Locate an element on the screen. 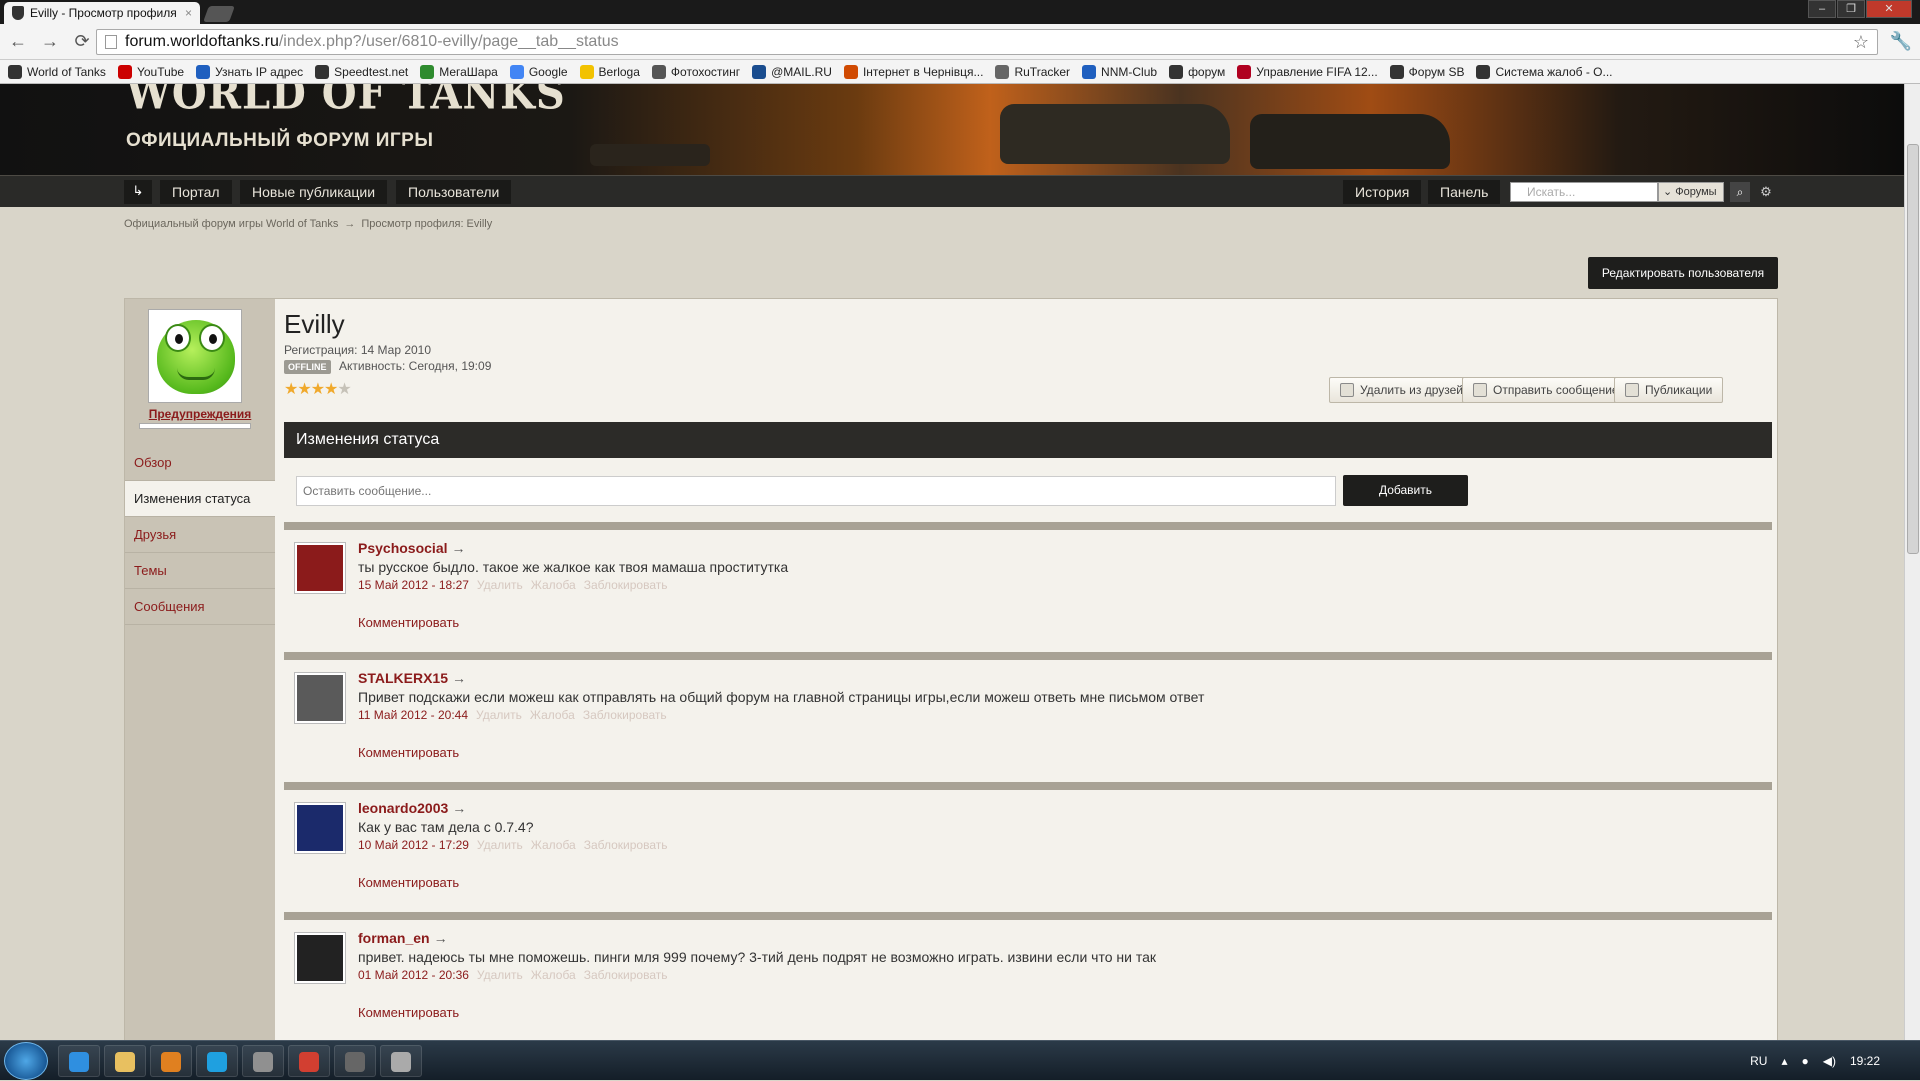 Image resolution: width=1920 pixels, height=1081 pixels. nav-panel: Панель is located at coordinates (1464, 192).